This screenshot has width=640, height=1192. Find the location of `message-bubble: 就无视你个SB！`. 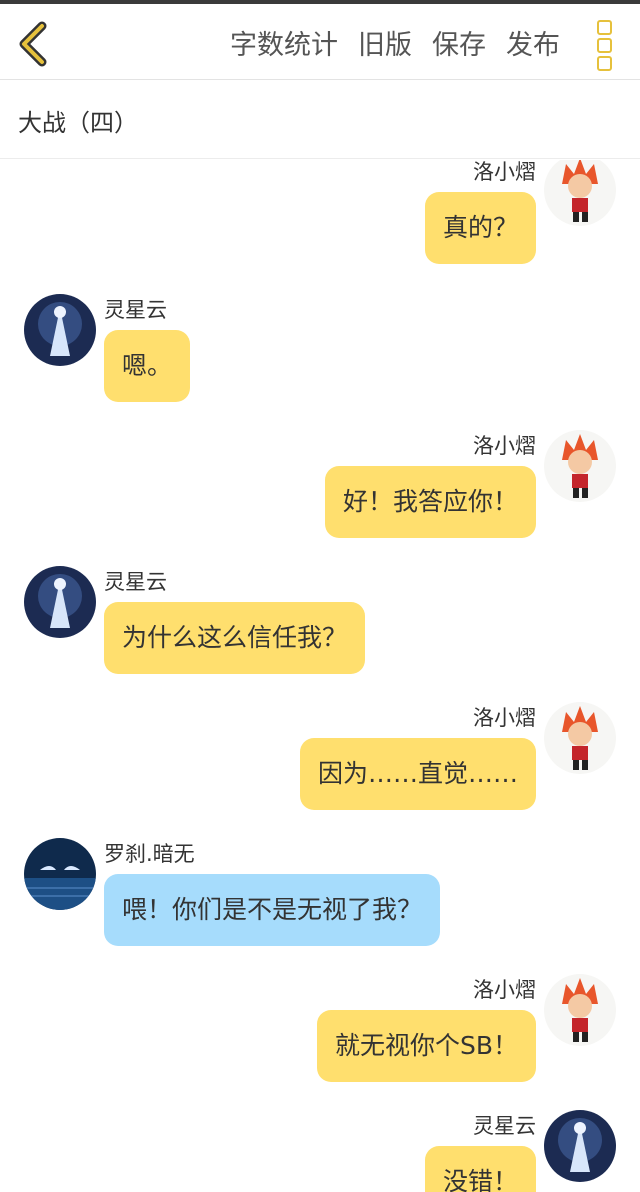

message-bubble: 就无视你个SB！ is located at coordinates (426, 1046).